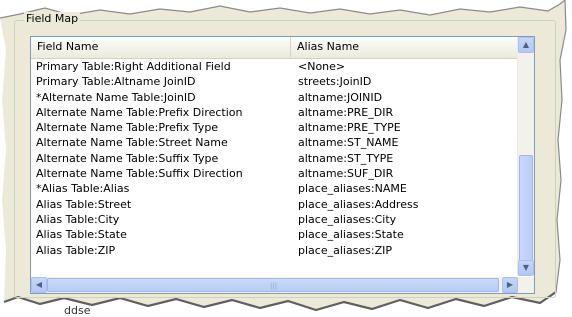 This screenshot has width=572, height=317. I want to click on scroll-left-button: ◀, so click(39, 285).